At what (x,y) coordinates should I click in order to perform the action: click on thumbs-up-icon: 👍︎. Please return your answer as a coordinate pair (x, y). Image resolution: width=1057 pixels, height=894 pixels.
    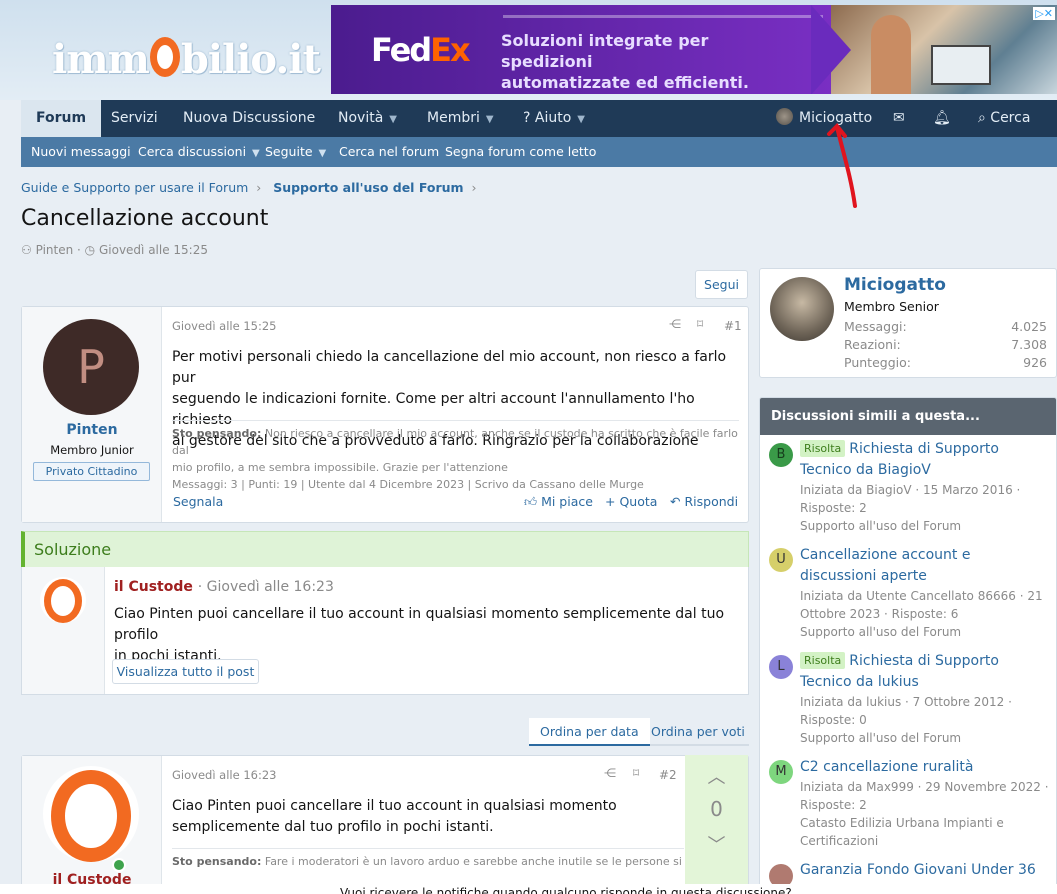
    Looking at the image, I should click on (531, 501).